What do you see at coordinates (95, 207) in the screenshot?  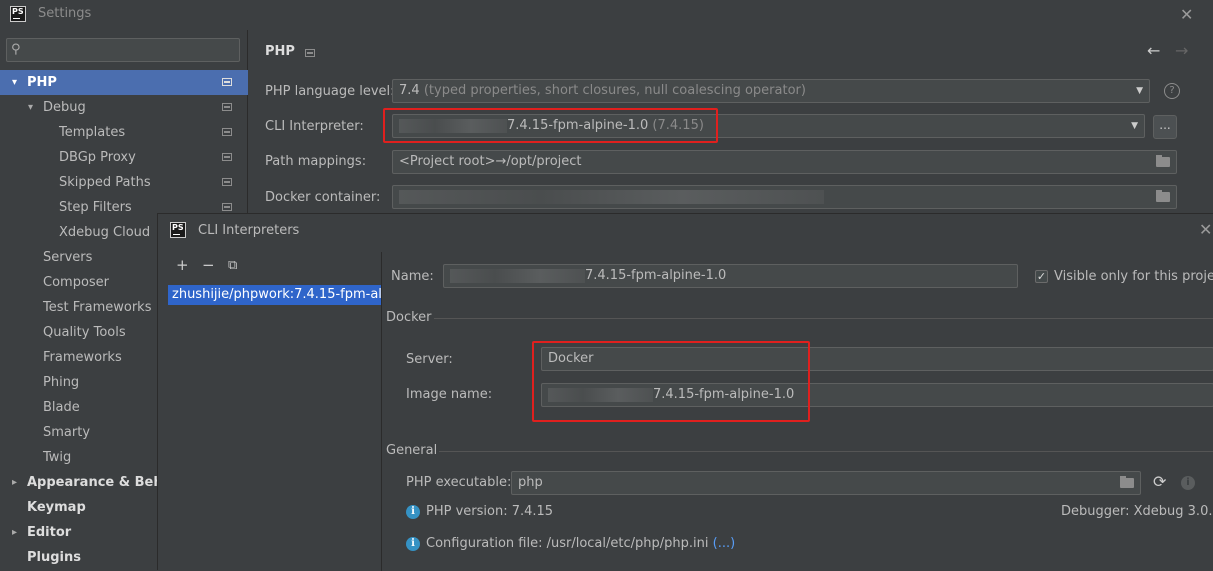 I see `sidebar-item-label: Step Filters` at bounding box center [95, 207].